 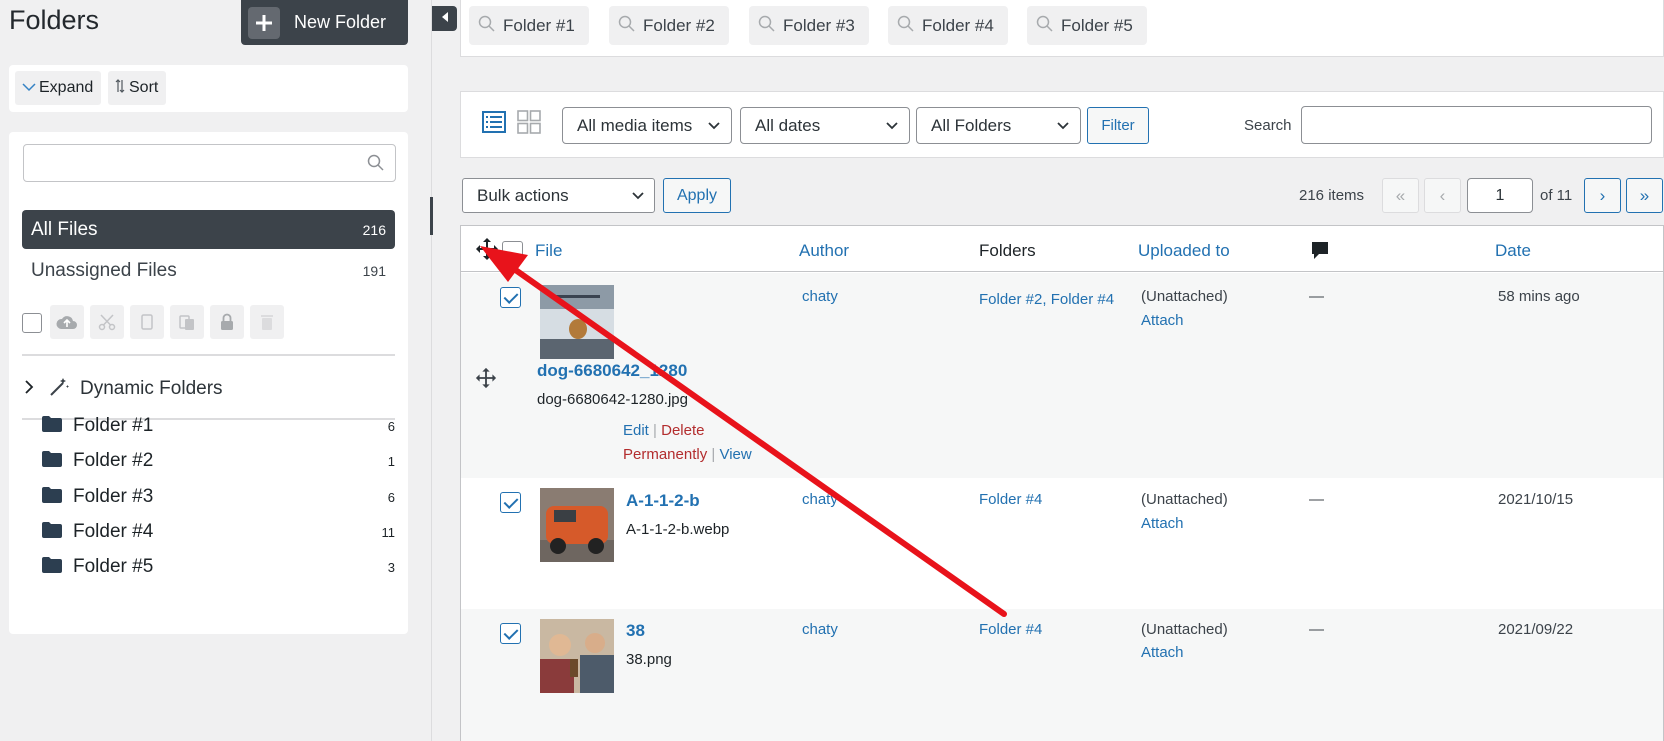 I want to click on folder-label: Folder #5, so click(x=113, y=566).